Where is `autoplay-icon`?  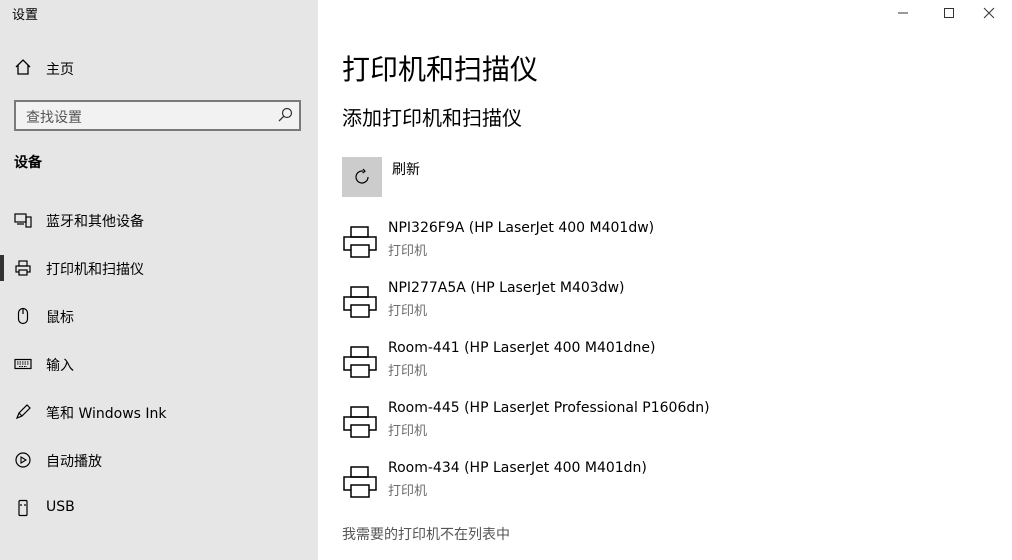
autoplay-icon is located at coordinates (23, 460).